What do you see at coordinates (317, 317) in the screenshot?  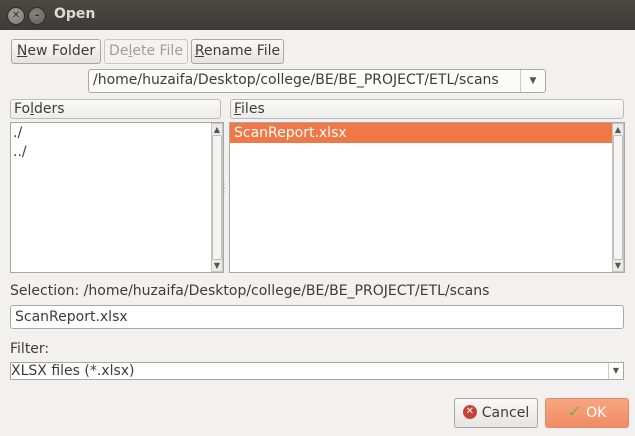 I see `selection-input: ScanReport.xlsx` at bounding box center [317, 317].